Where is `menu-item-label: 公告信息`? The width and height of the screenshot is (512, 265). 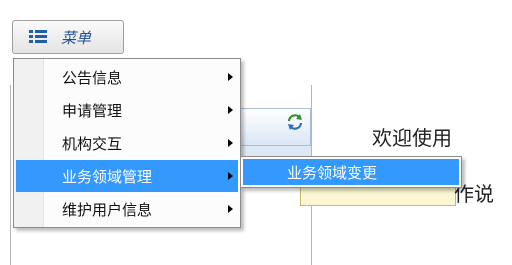
menu-item-label: 公告信息 is located at coordinates (92, 77).